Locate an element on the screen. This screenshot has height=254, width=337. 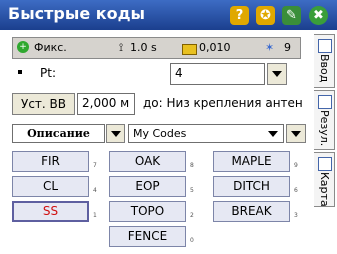
set-antenna-height-button: Уст. ВВ is located at coordinates (43, 104).